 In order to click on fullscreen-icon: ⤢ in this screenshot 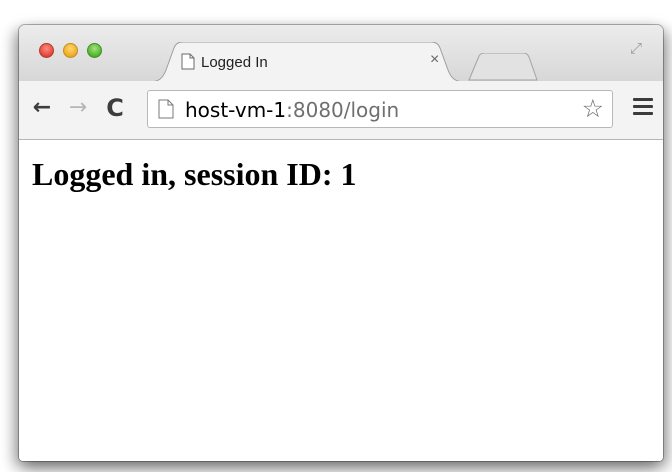, I will do `click(636, 49)`.